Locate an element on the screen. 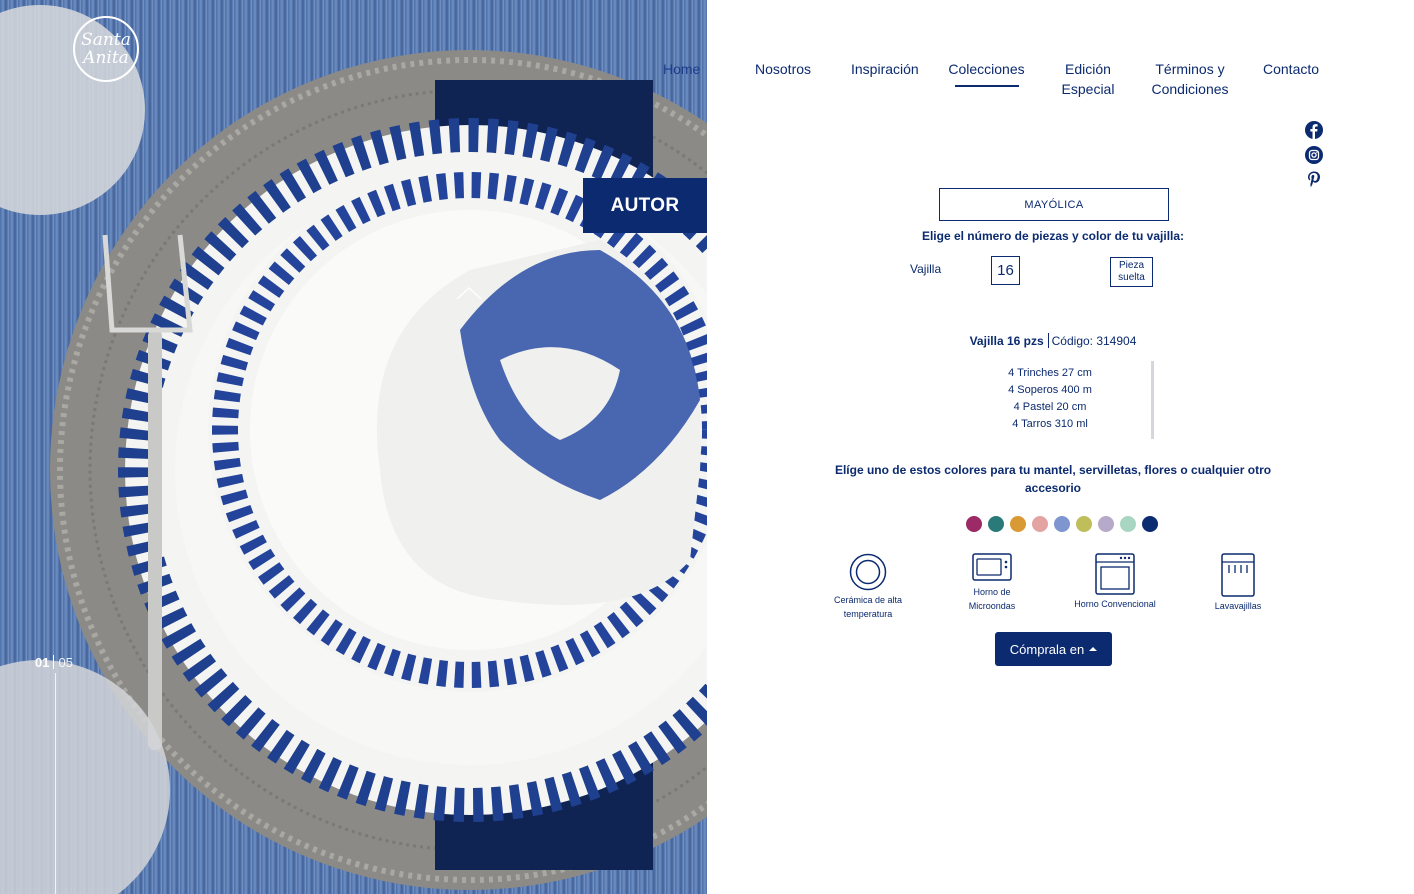 This screenshot has width=1414, height=894. pager-line is located at coordinates (55, 783).